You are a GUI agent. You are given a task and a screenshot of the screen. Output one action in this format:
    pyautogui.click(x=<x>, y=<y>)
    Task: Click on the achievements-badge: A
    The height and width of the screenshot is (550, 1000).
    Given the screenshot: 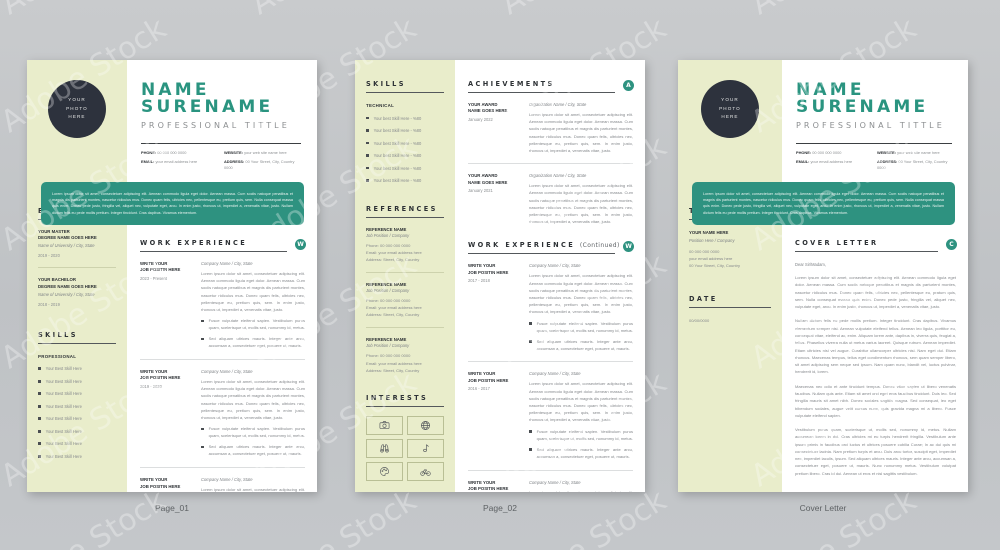 What is the action you would take?
    pyautogui.click(x=628, y=85)
    